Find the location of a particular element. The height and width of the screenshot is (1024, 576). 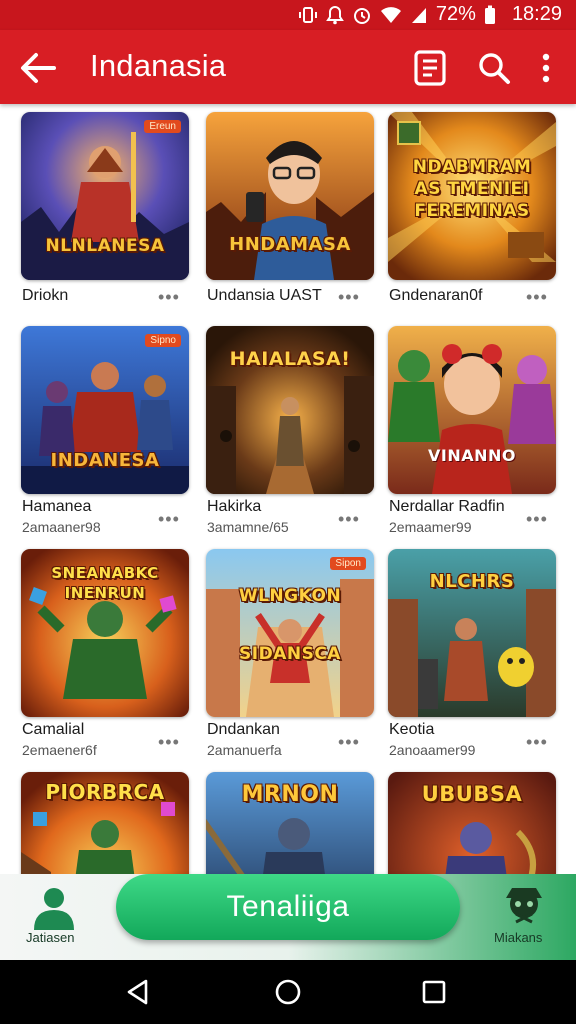

game-title: Dndankan is located at coordinates (243, 729).